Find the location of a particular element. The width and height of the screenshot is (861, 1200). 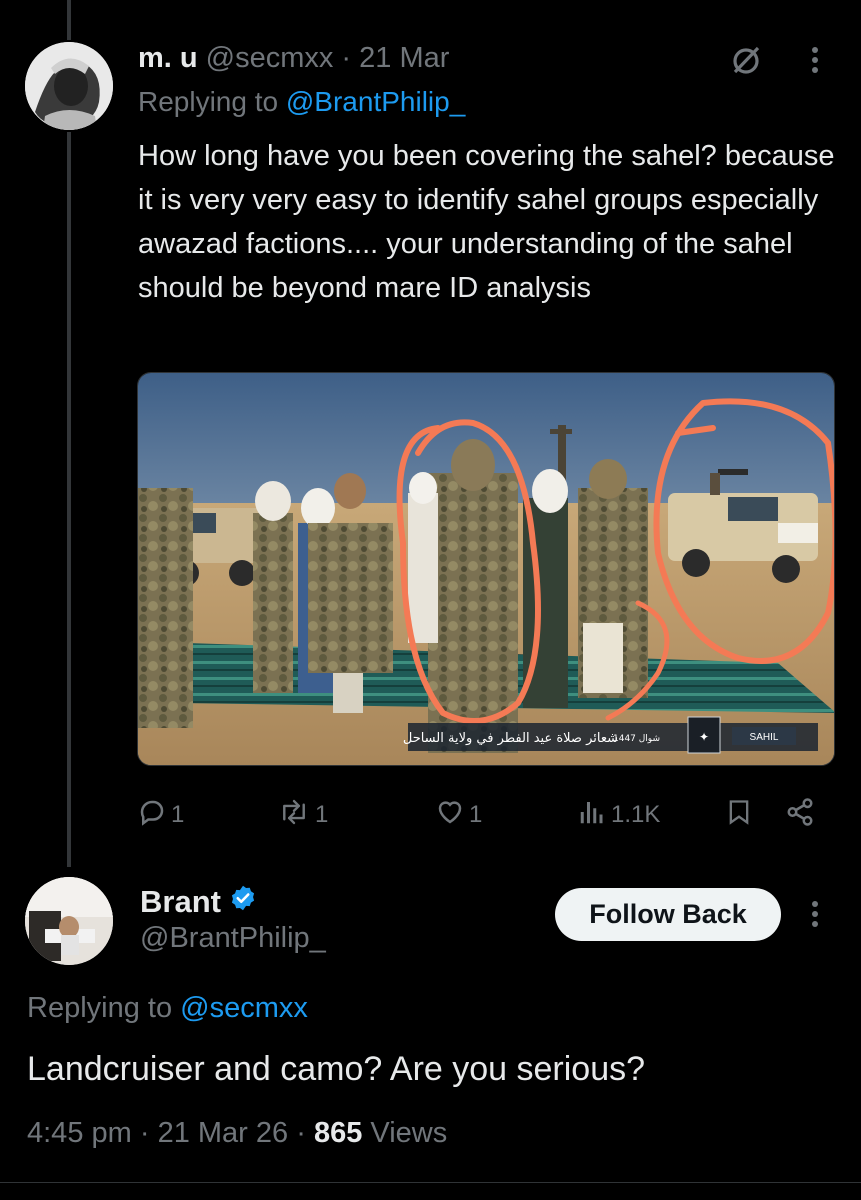

tweet-time: 4:45 pm is located at coordinates (79, 1133).